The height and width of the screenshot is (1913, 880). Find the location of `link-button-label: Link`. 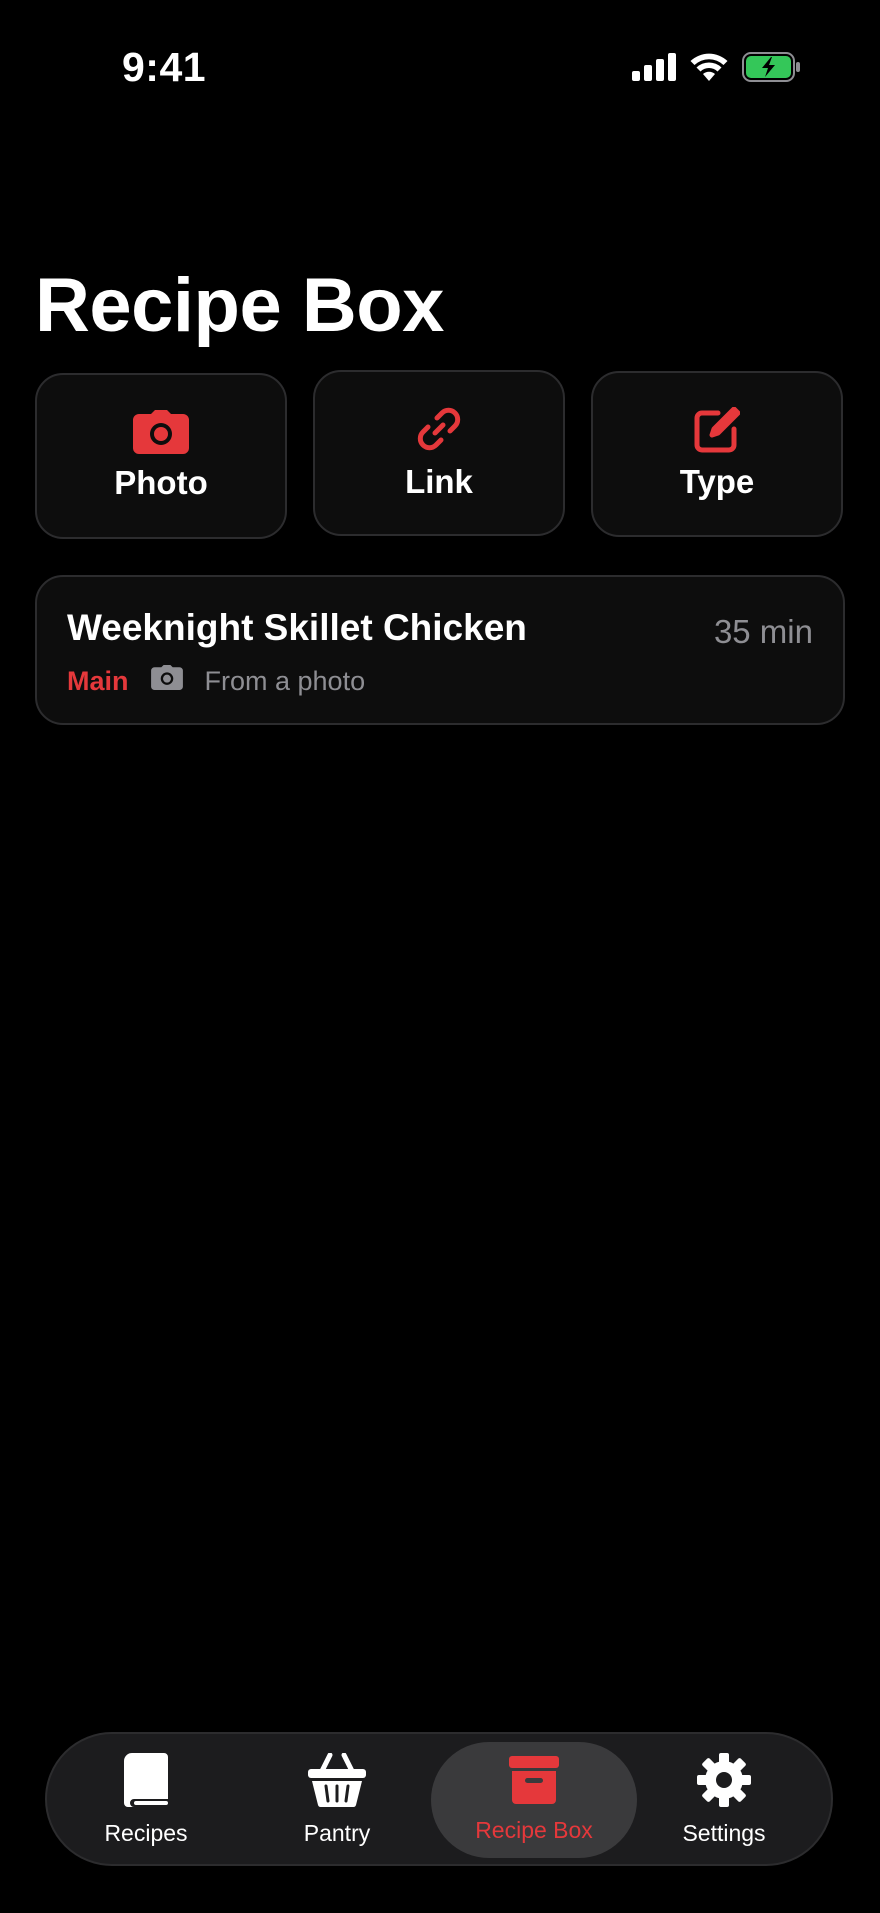

link-button-label: Link is located at coordinates (439, 481).